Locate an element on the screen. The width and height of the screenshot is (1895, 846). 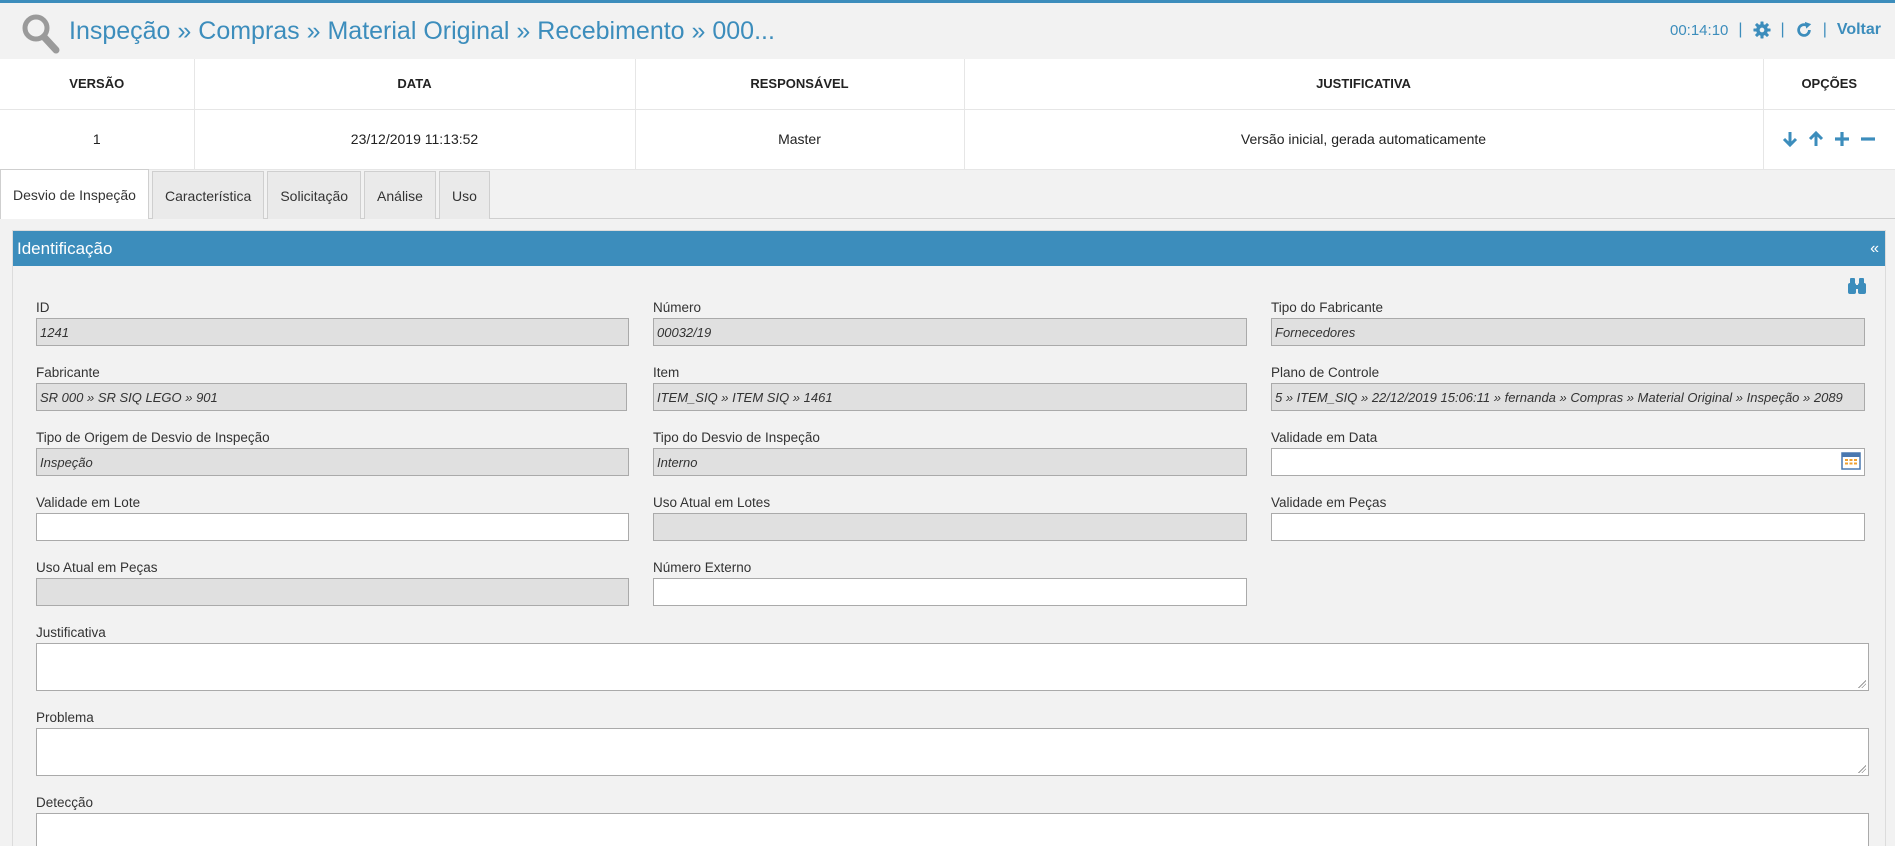
header-actions: 00:14:10 | | | Voltar is located at coordinates (1775, 30).